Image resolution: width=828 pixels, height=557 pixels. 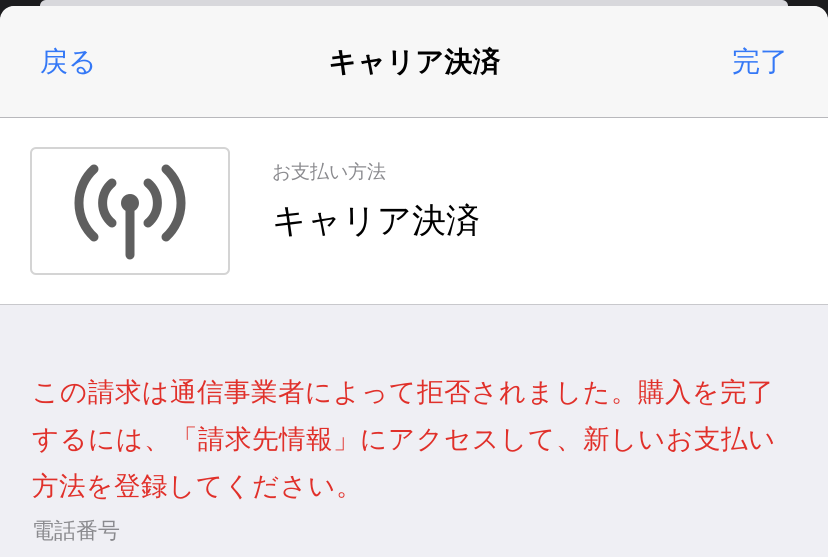 I want to click on nav-title: キャリア決済, so click(x=414, y=61).